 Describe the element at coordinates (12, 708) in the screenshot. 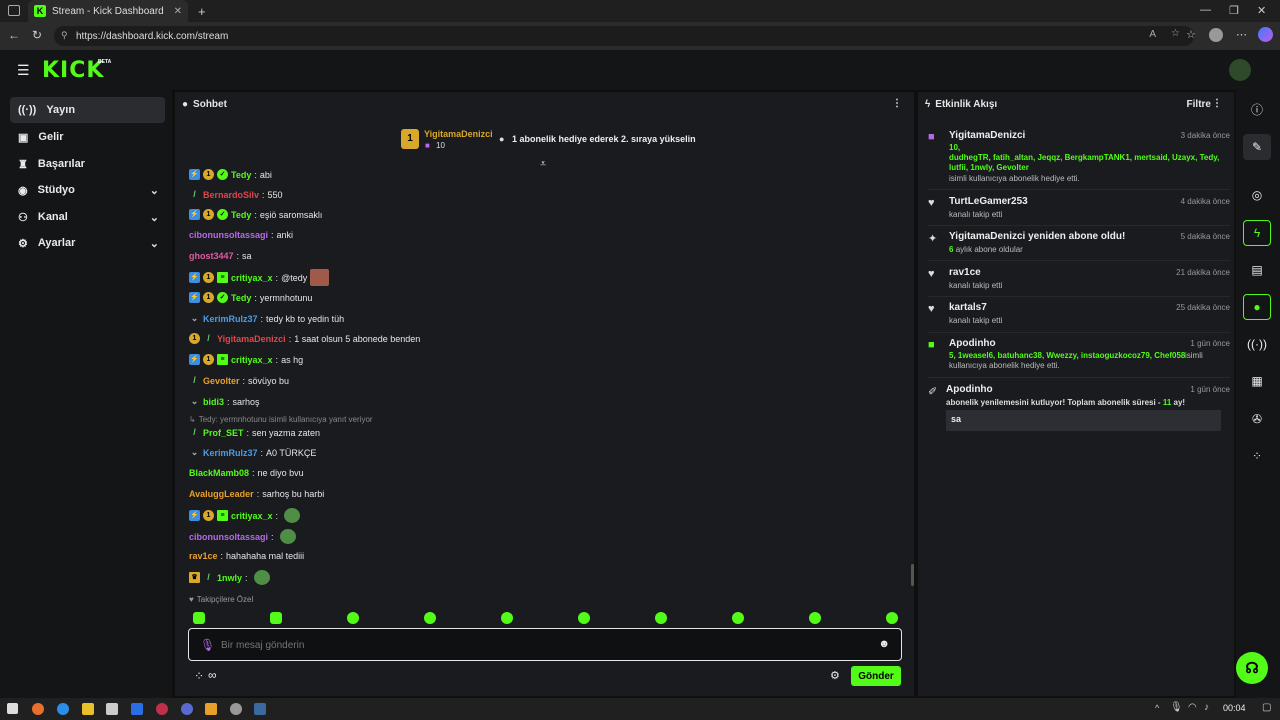

I see `start-icon` at that location.